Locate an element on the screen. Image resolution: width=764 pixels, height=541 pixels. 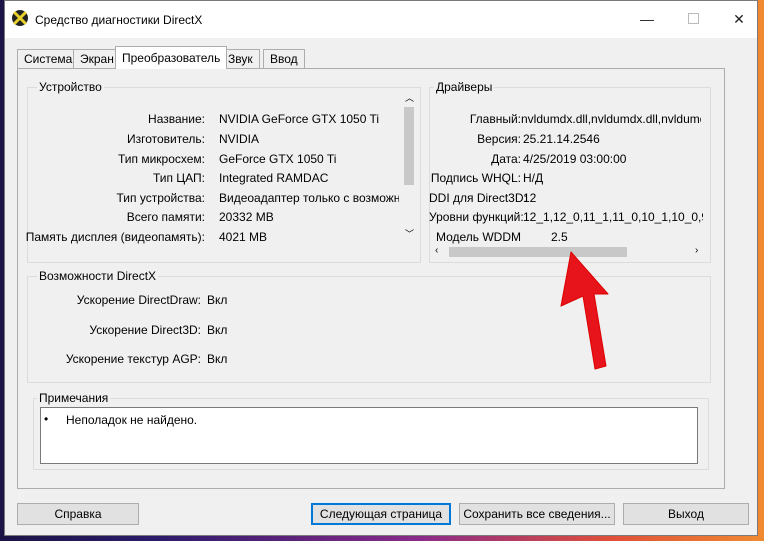
driver-main-value: nvldumdx.dll,nvldumdx.dll,nvldumdx.d is located at coordinates (611, 119).